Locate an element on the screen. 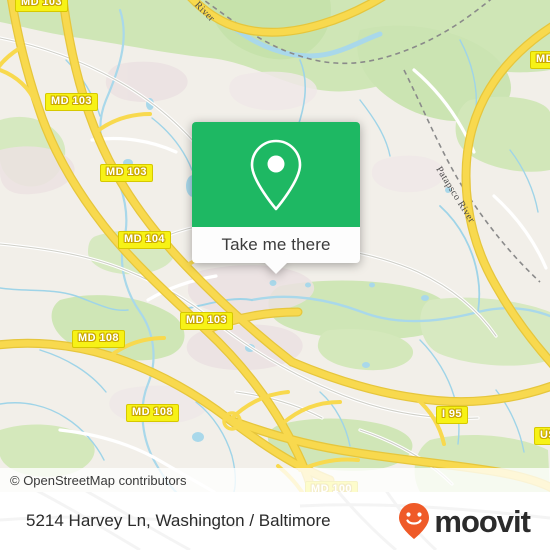 The width and height of the screenshot is (550, 550). road-shield-md103-c: MD 103 is located at coordinates (206, 321).